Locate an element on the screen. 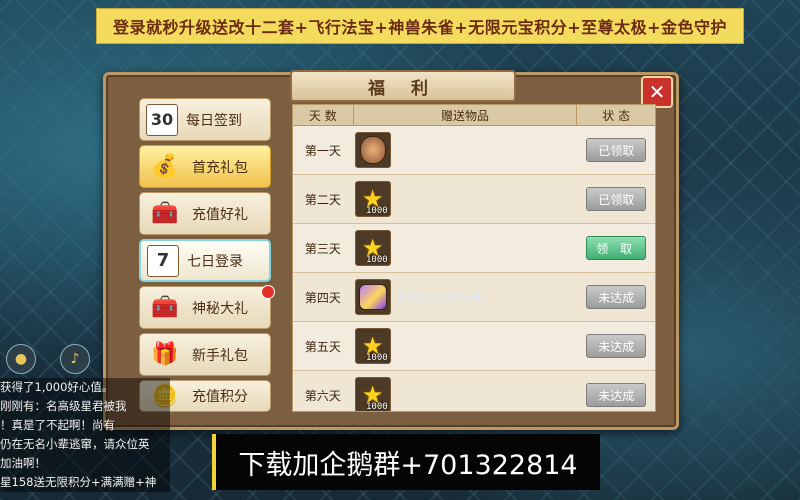  table-row: 第一天 已领取 is located at coordinates (474, 150).